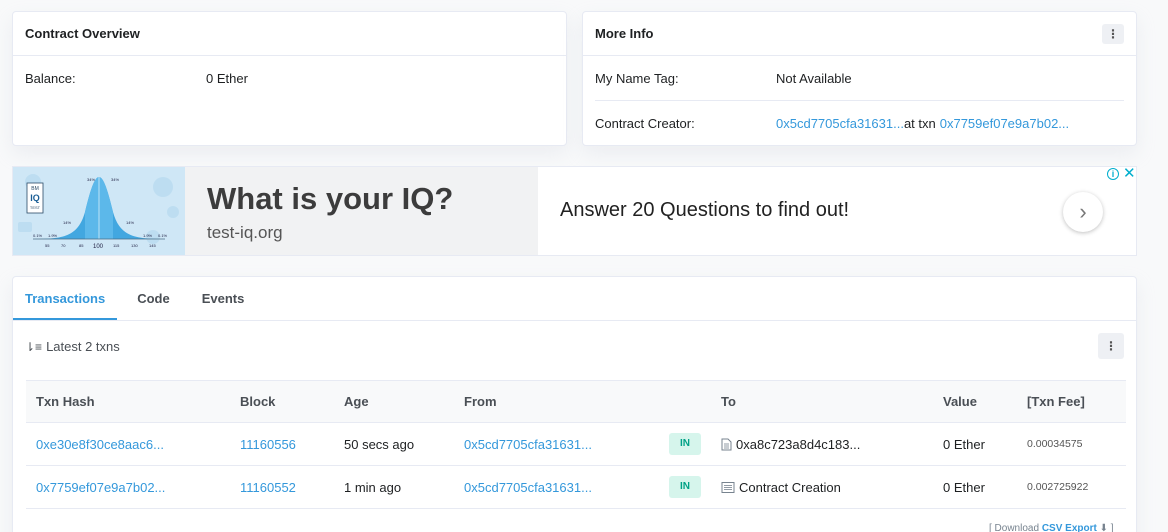 The image size is (1168, 532). I want to click on tab-transactions: Transactions, so click(65, 298).